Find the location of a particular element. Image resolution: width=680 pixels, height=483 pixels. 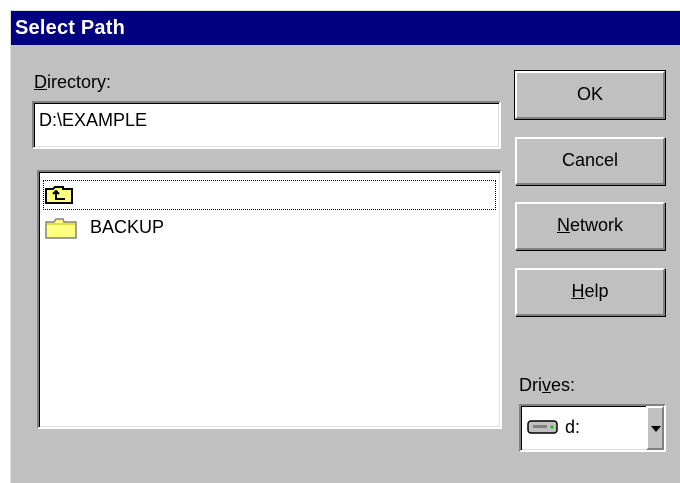

dropdown-arrow-button is located at coordinates (655, 428).